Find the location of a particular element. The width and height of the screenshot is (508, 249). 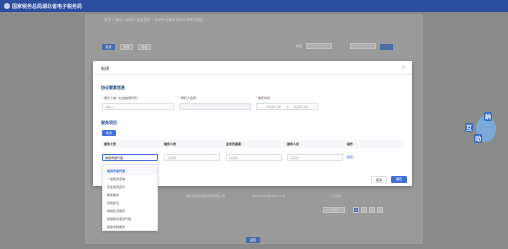

date-separator: 至 is located at coordinates (288, 107).